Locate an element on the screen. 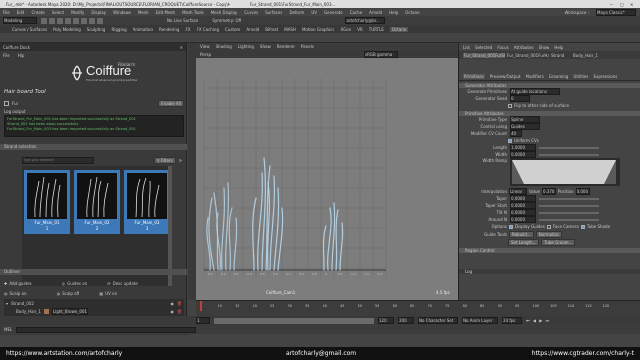  ae-tab: Body_Hair_1 is located at coordinates (590, 55).